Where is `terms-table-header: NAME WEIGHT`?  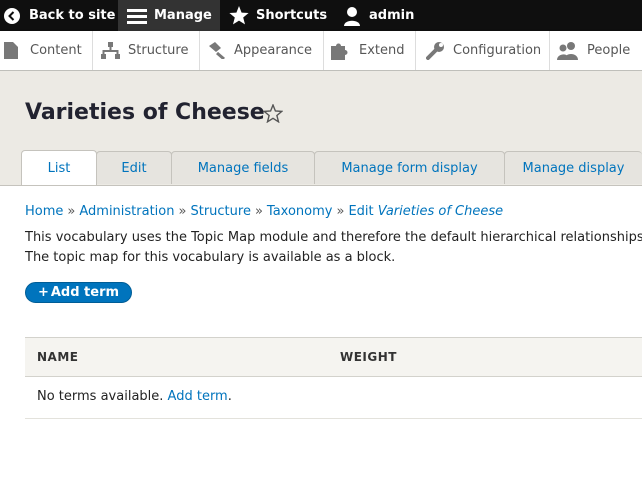 terms-table-header: NAME WEIGHT is located at coordinates (333, 357).